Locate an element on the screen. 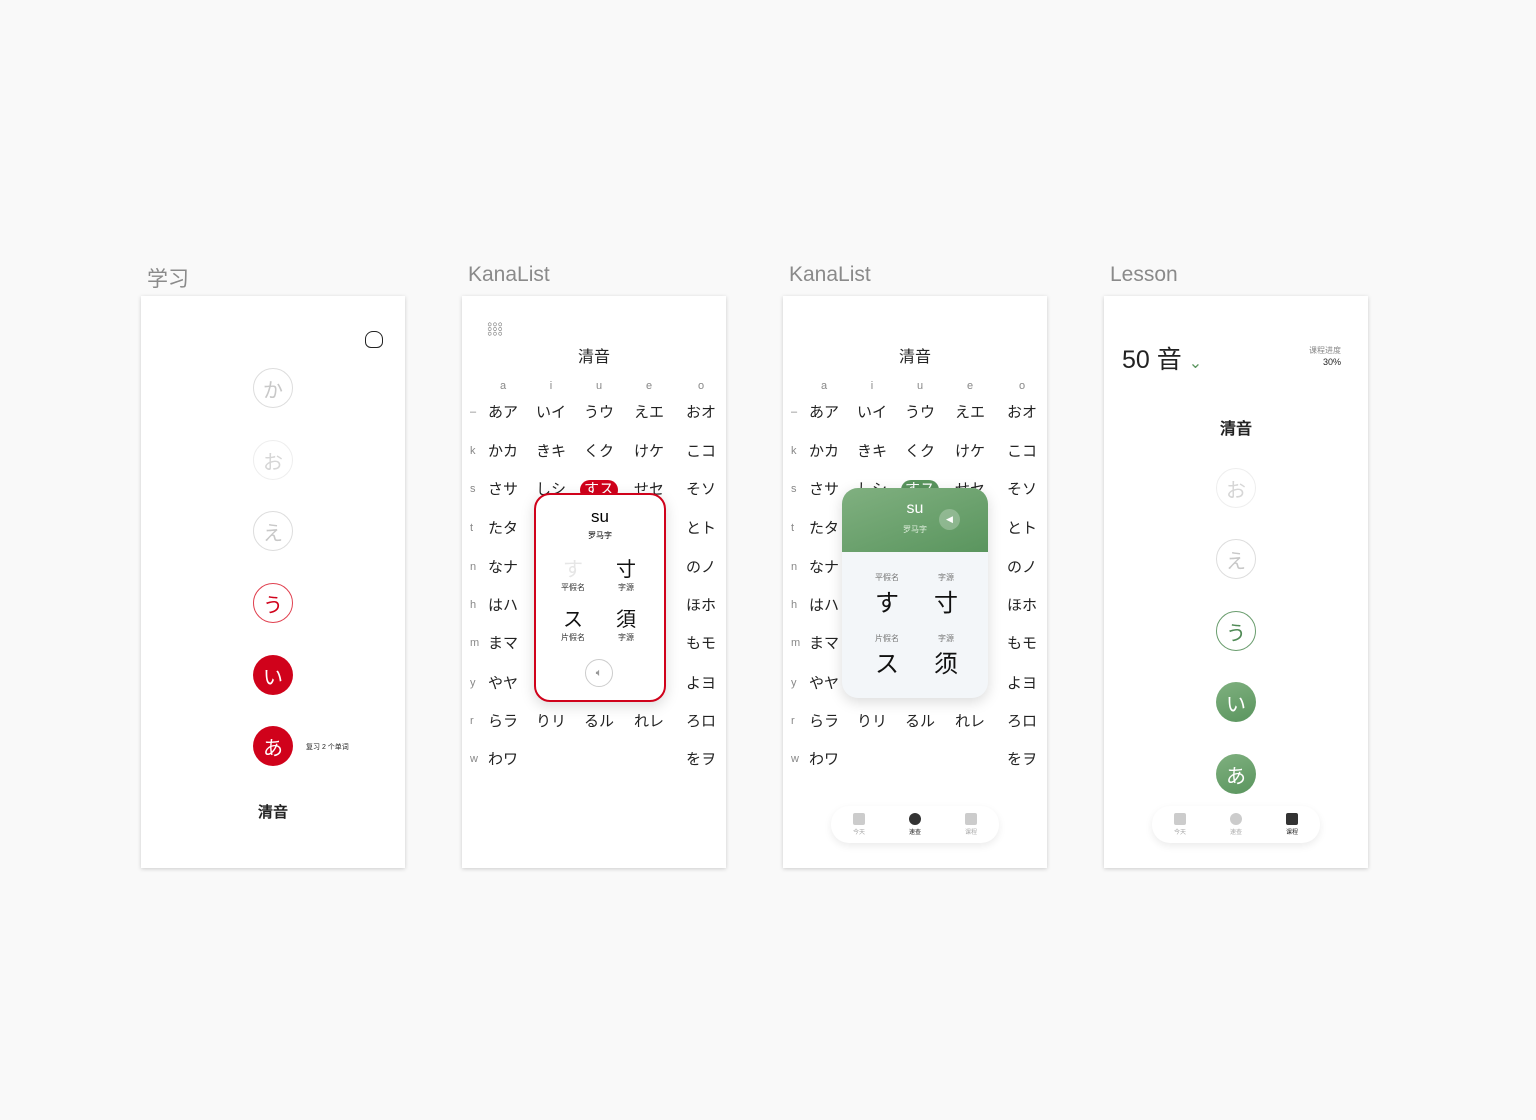 The width and height of the screenshot is (1536, 1120). katakana-block: ス片假名 is located at coordinates (573, 625).